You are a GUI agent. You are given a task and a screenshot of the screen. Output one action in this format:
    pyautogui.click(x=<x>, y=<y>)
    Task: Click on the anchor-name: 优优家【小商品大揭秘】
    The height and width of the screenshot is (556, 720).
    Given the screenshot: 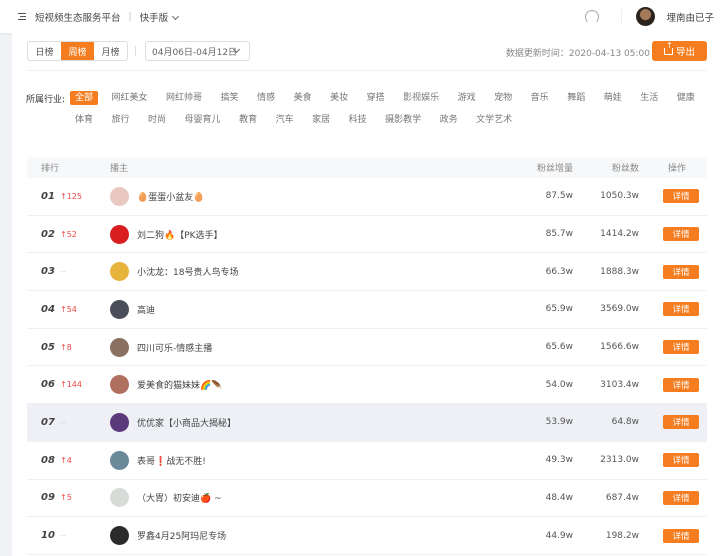 What is the action you would take?
    pyautogui.click(x=186, y=422)
    